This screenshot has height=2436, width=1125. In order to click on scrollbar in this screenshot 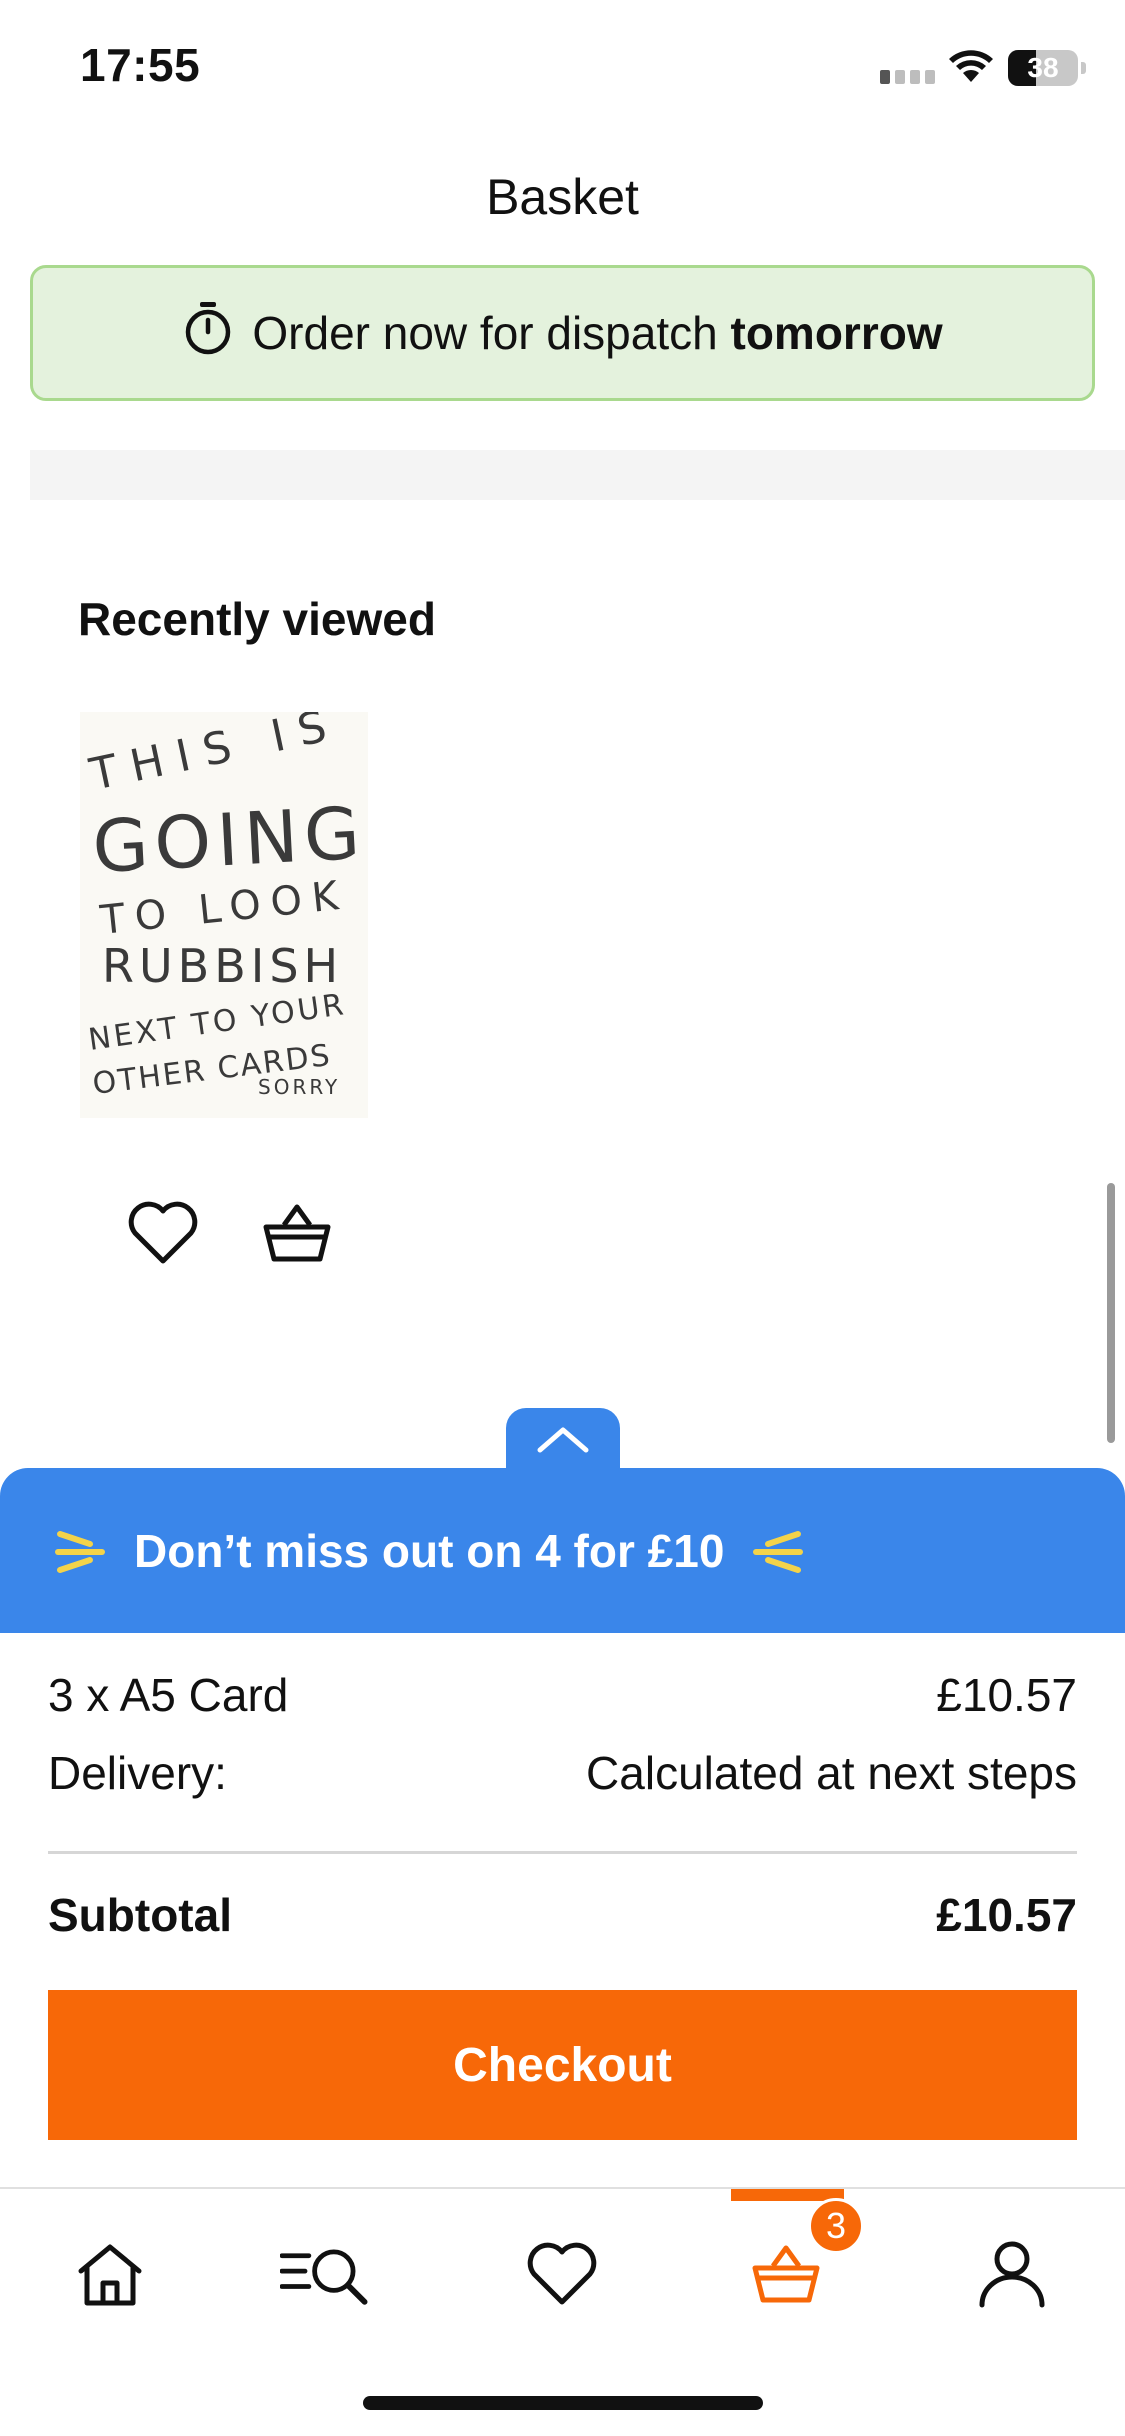, I will do `click(1111, 1313)`.